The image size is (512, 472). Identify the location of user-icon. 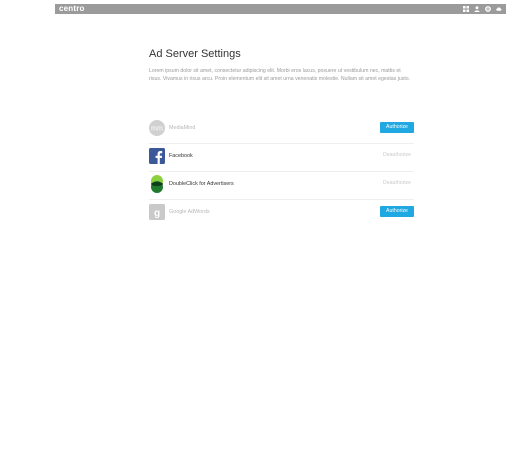
(477, 9).